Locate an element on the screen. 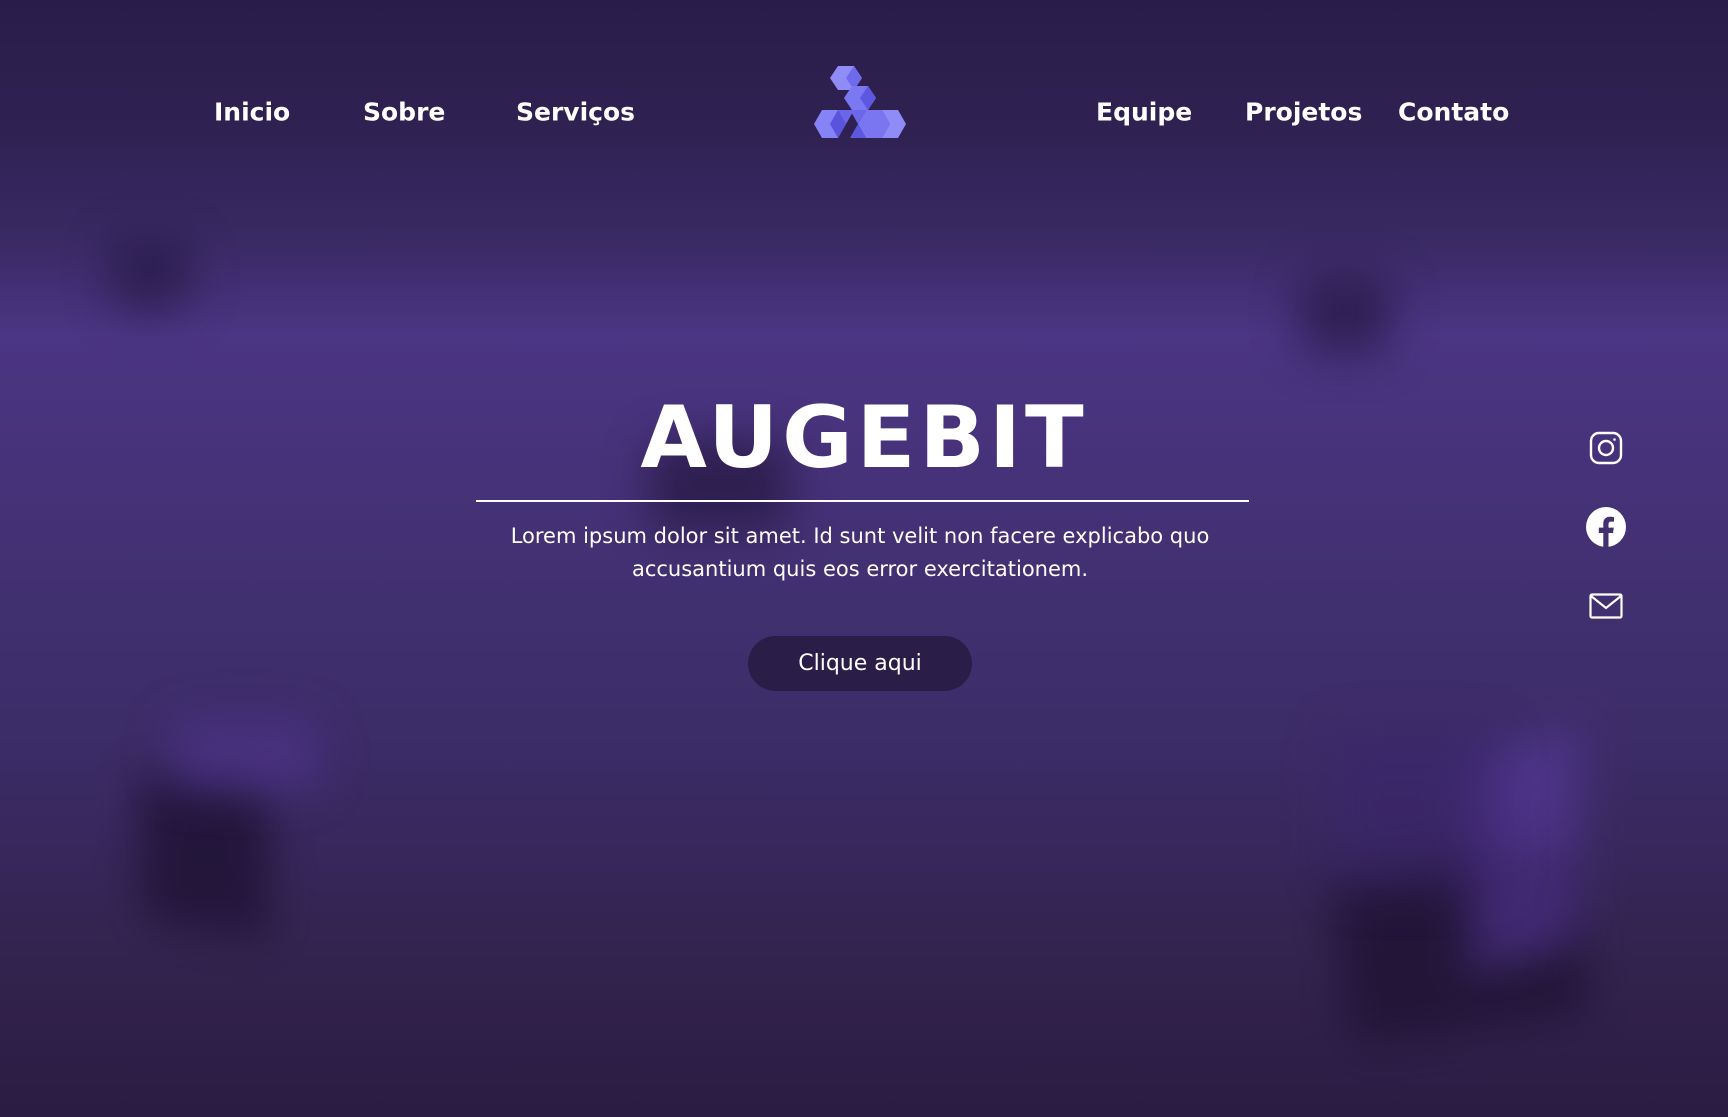 This screenshot has width=1728, height=1117. cta-button: Clique aqui is located at coordinates (860, 663).